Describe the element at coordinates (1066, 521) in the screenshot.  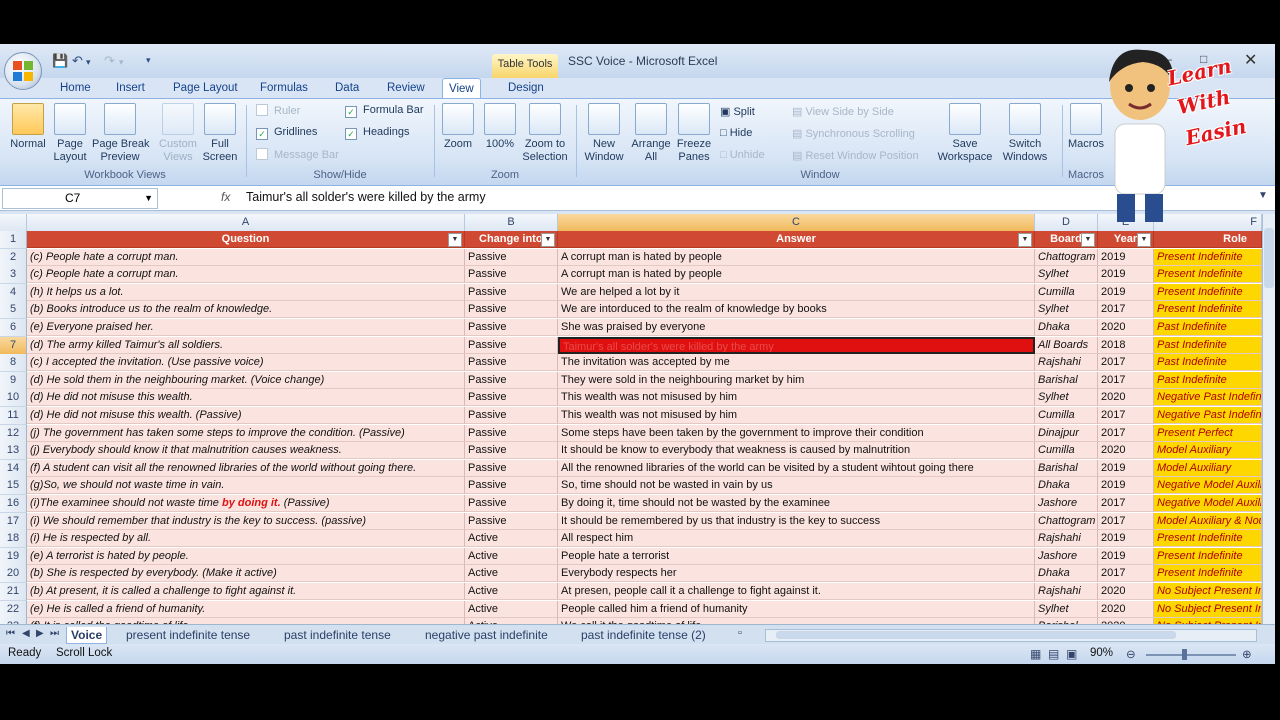
I see `board-cell: Chattogram` at that location.